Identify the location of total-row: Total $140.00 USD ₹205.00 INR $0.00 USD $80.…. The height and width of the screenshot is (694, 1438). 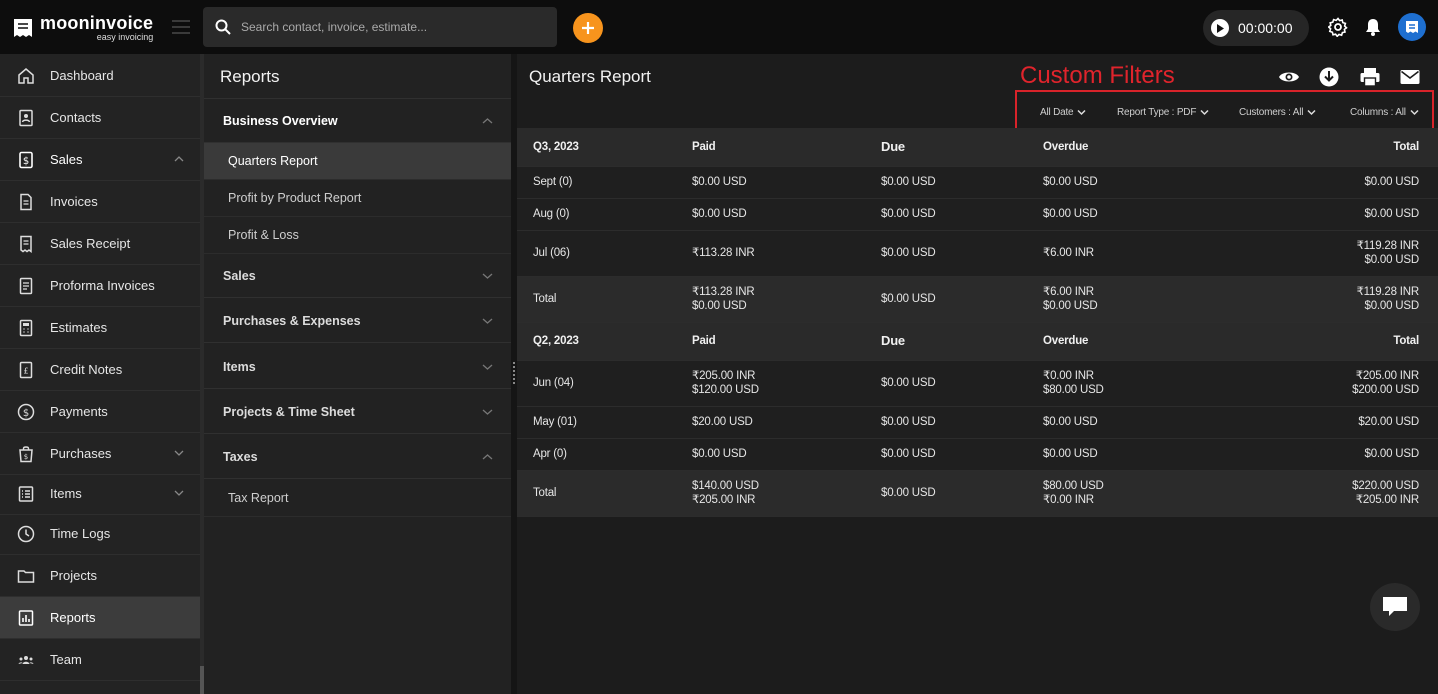
(977, 493).